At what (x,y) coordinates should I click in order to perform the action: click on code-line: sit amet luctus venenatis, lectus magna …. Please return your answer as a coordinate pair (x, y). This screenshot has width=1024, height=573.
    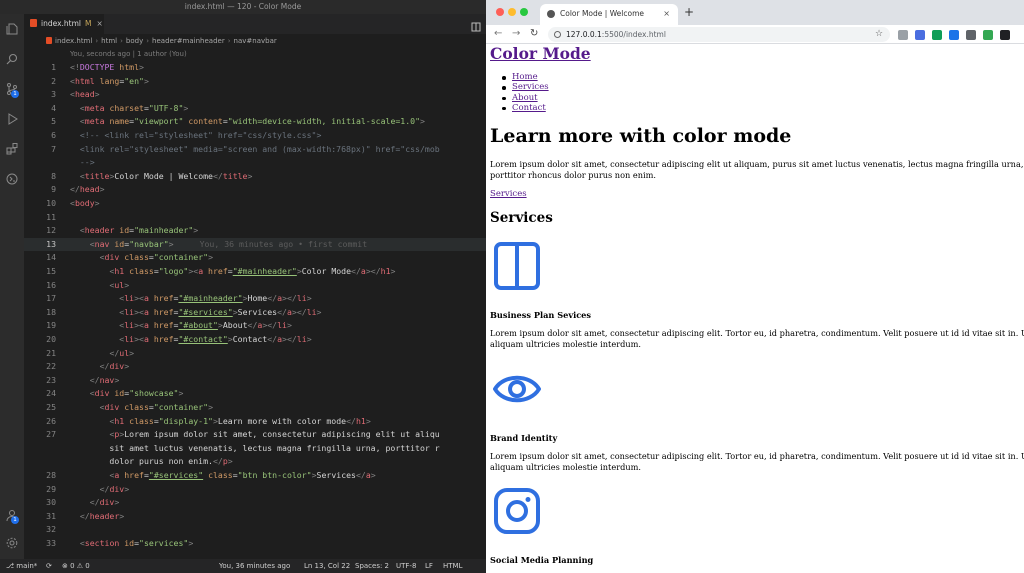
    Looking at the image, I should click on (255, 449).